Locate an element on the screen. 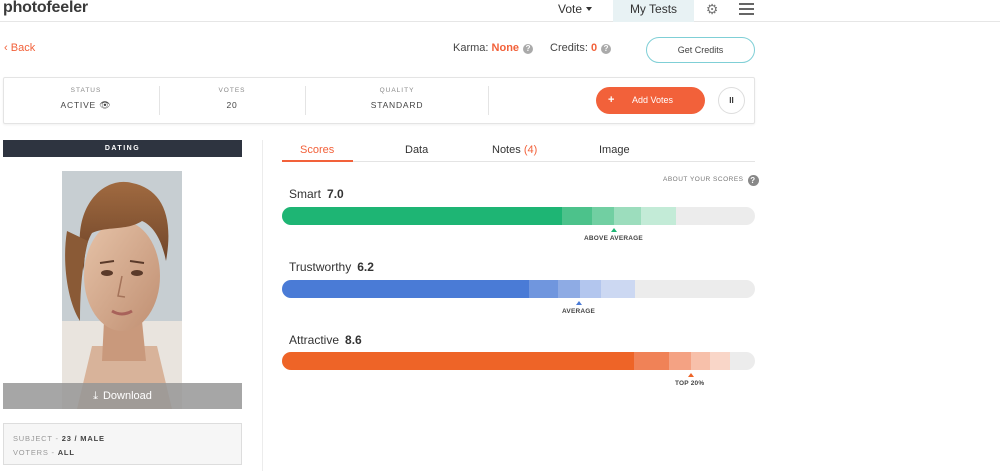  score-band: AVERAGE is located at coordinates (579, 311).